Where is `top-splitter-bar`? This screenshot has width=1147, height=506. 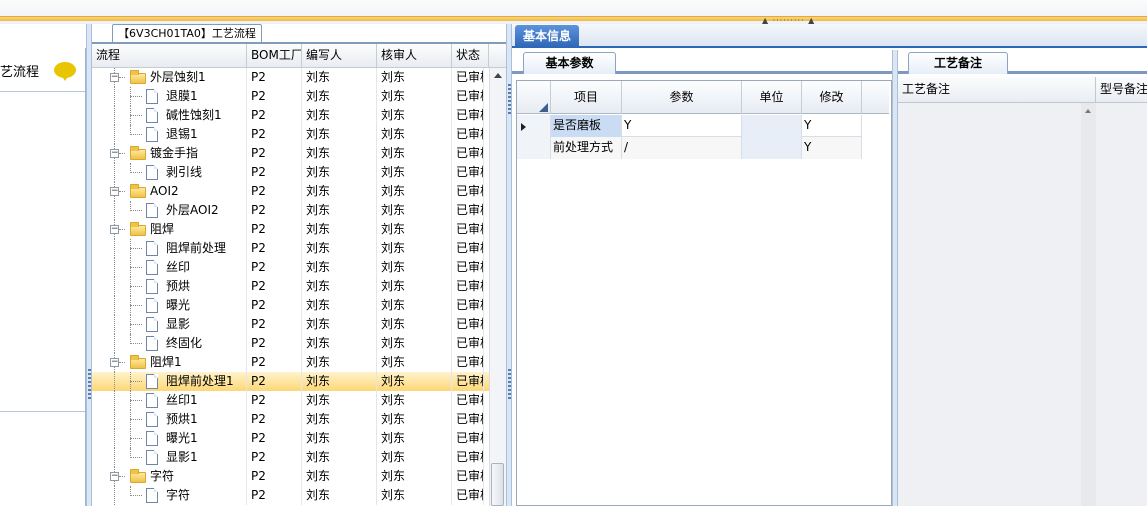
top-splitter-bar is located at coordinates (573, 18).